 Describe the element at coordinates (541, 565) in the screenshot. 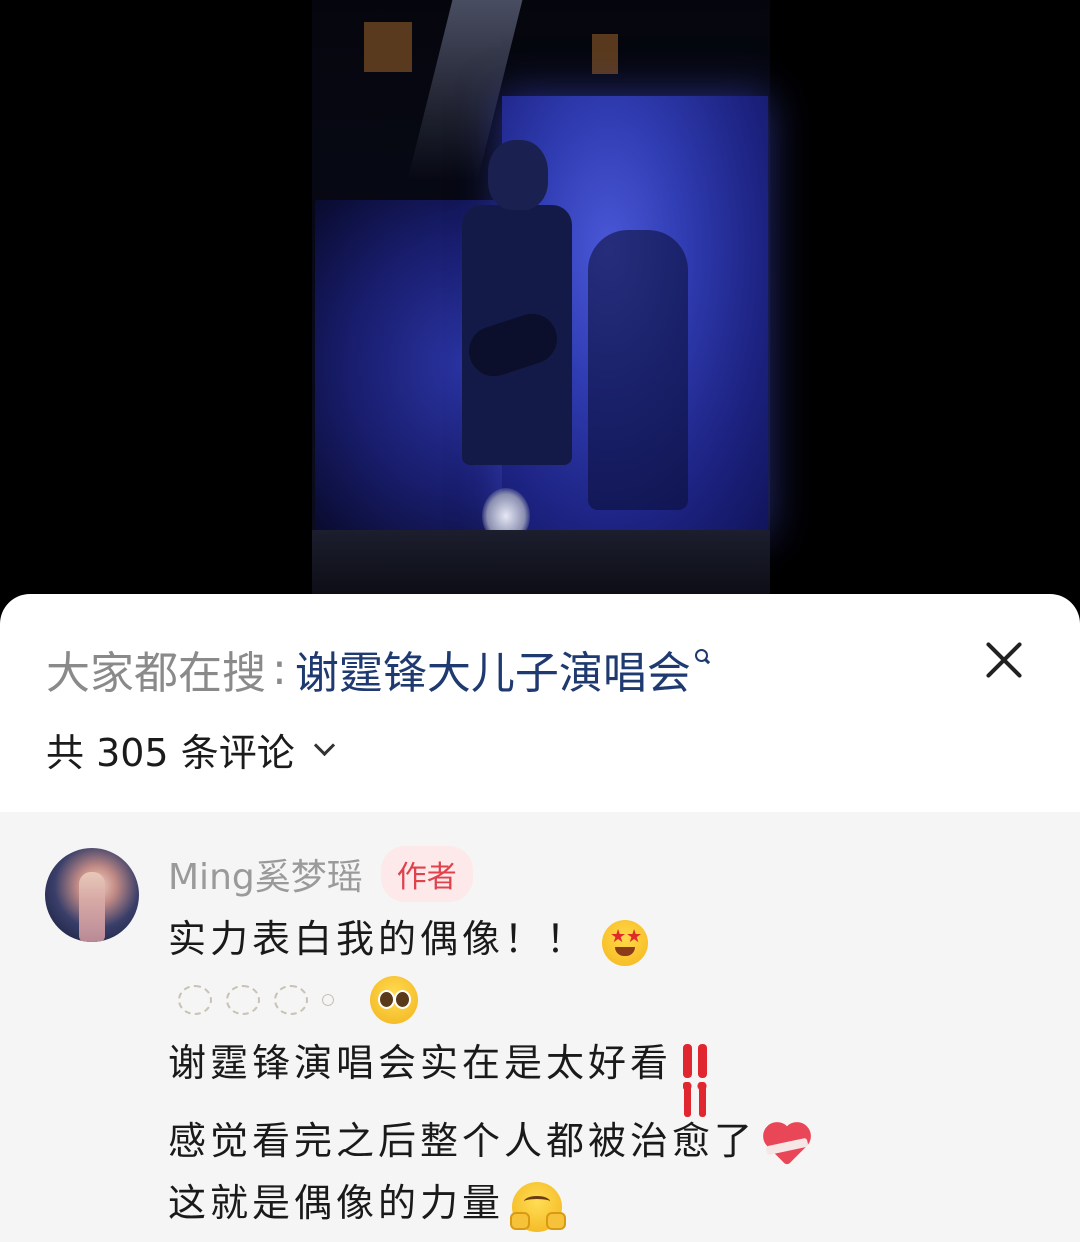

I see `stage-floor` at that location.